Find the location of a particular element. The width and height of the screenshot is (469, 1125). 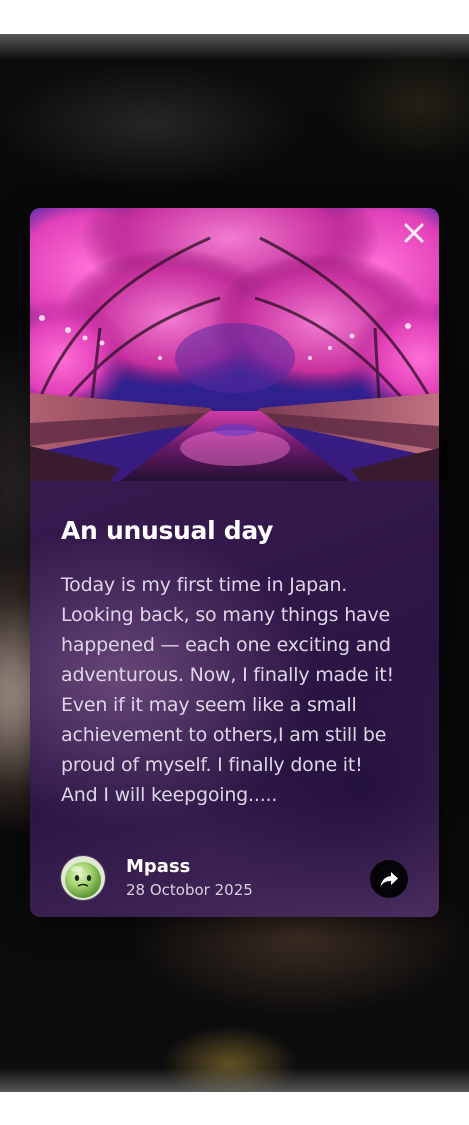

avatar is located at coordinates (83, 878).